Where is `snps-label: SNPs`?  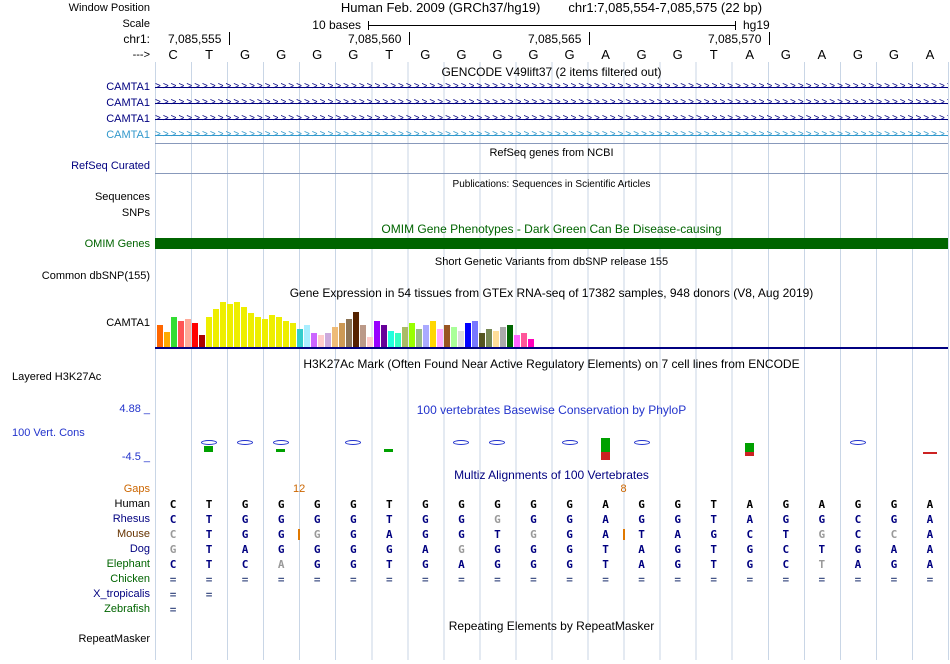
snps-label: SNPs is located at coordinates (75, 213).